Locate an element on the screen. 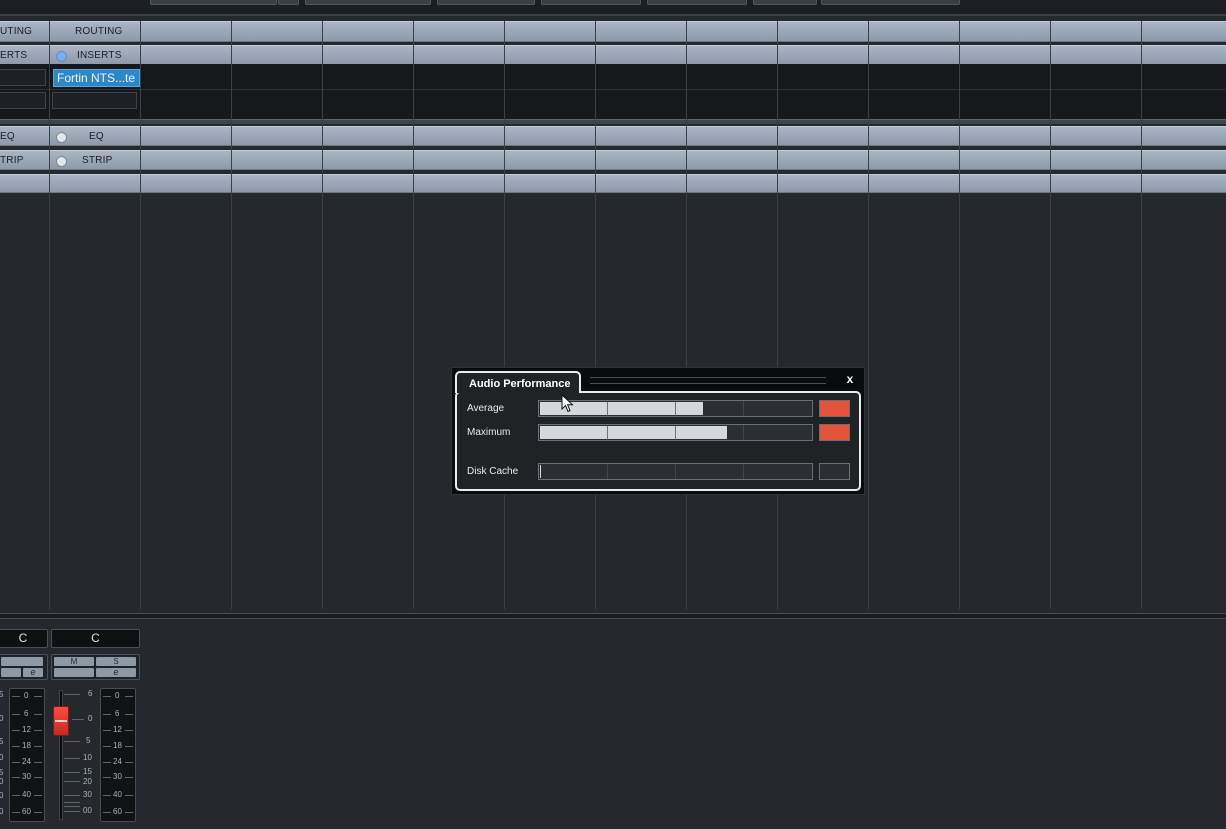 This screenshot has height=829, width=1226. maximum-label: Maximum is located at coordinates (489, 432).